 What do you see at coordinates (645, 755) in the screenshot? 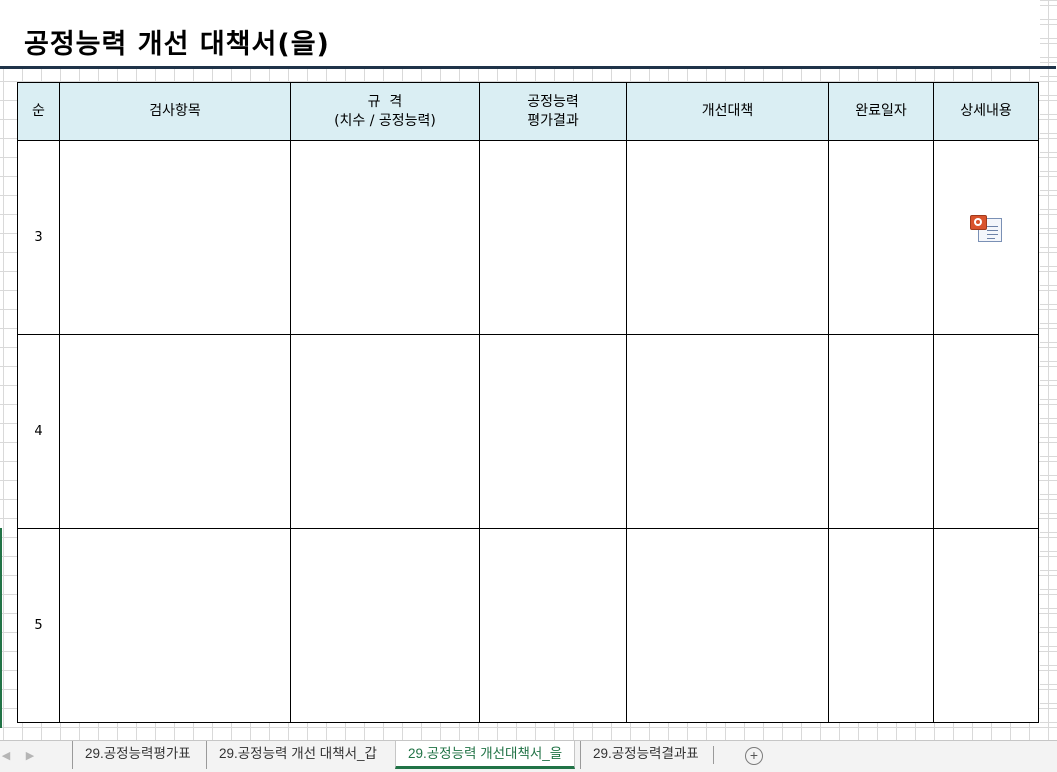
I see `sheet-tab-results: 29.공정능력결과표` at bounding box center [645, 755].